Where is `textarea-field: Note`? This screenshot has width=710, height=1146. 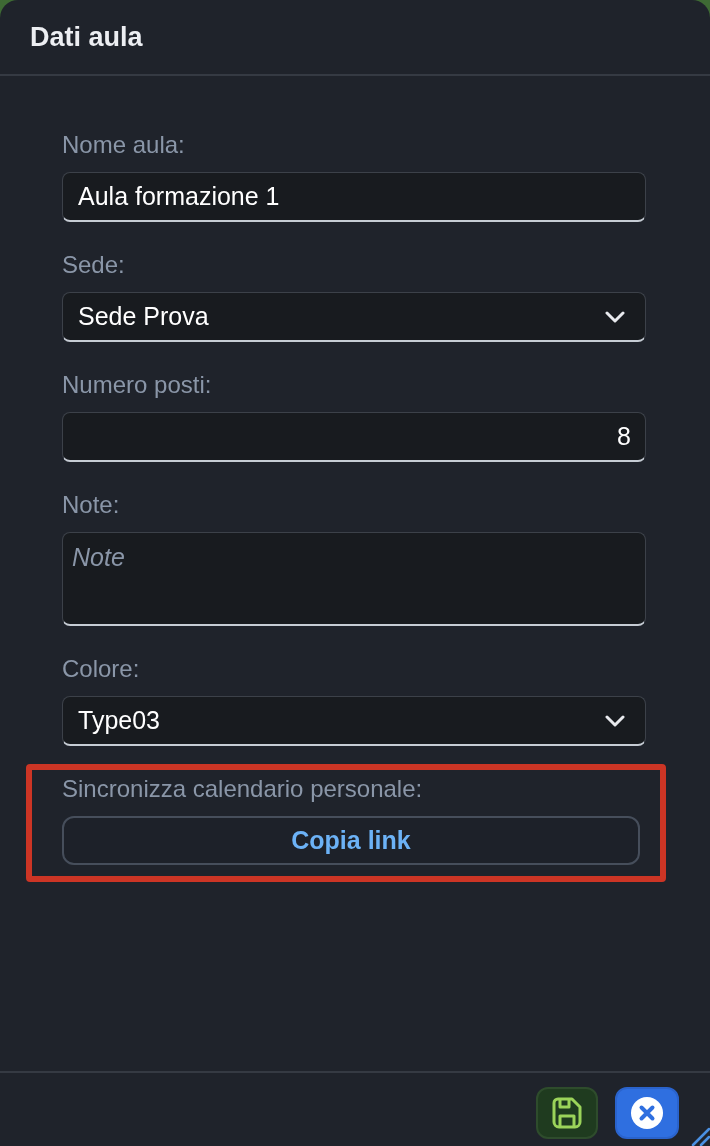
textarea-field: Note is located at coordinates (354, 579).